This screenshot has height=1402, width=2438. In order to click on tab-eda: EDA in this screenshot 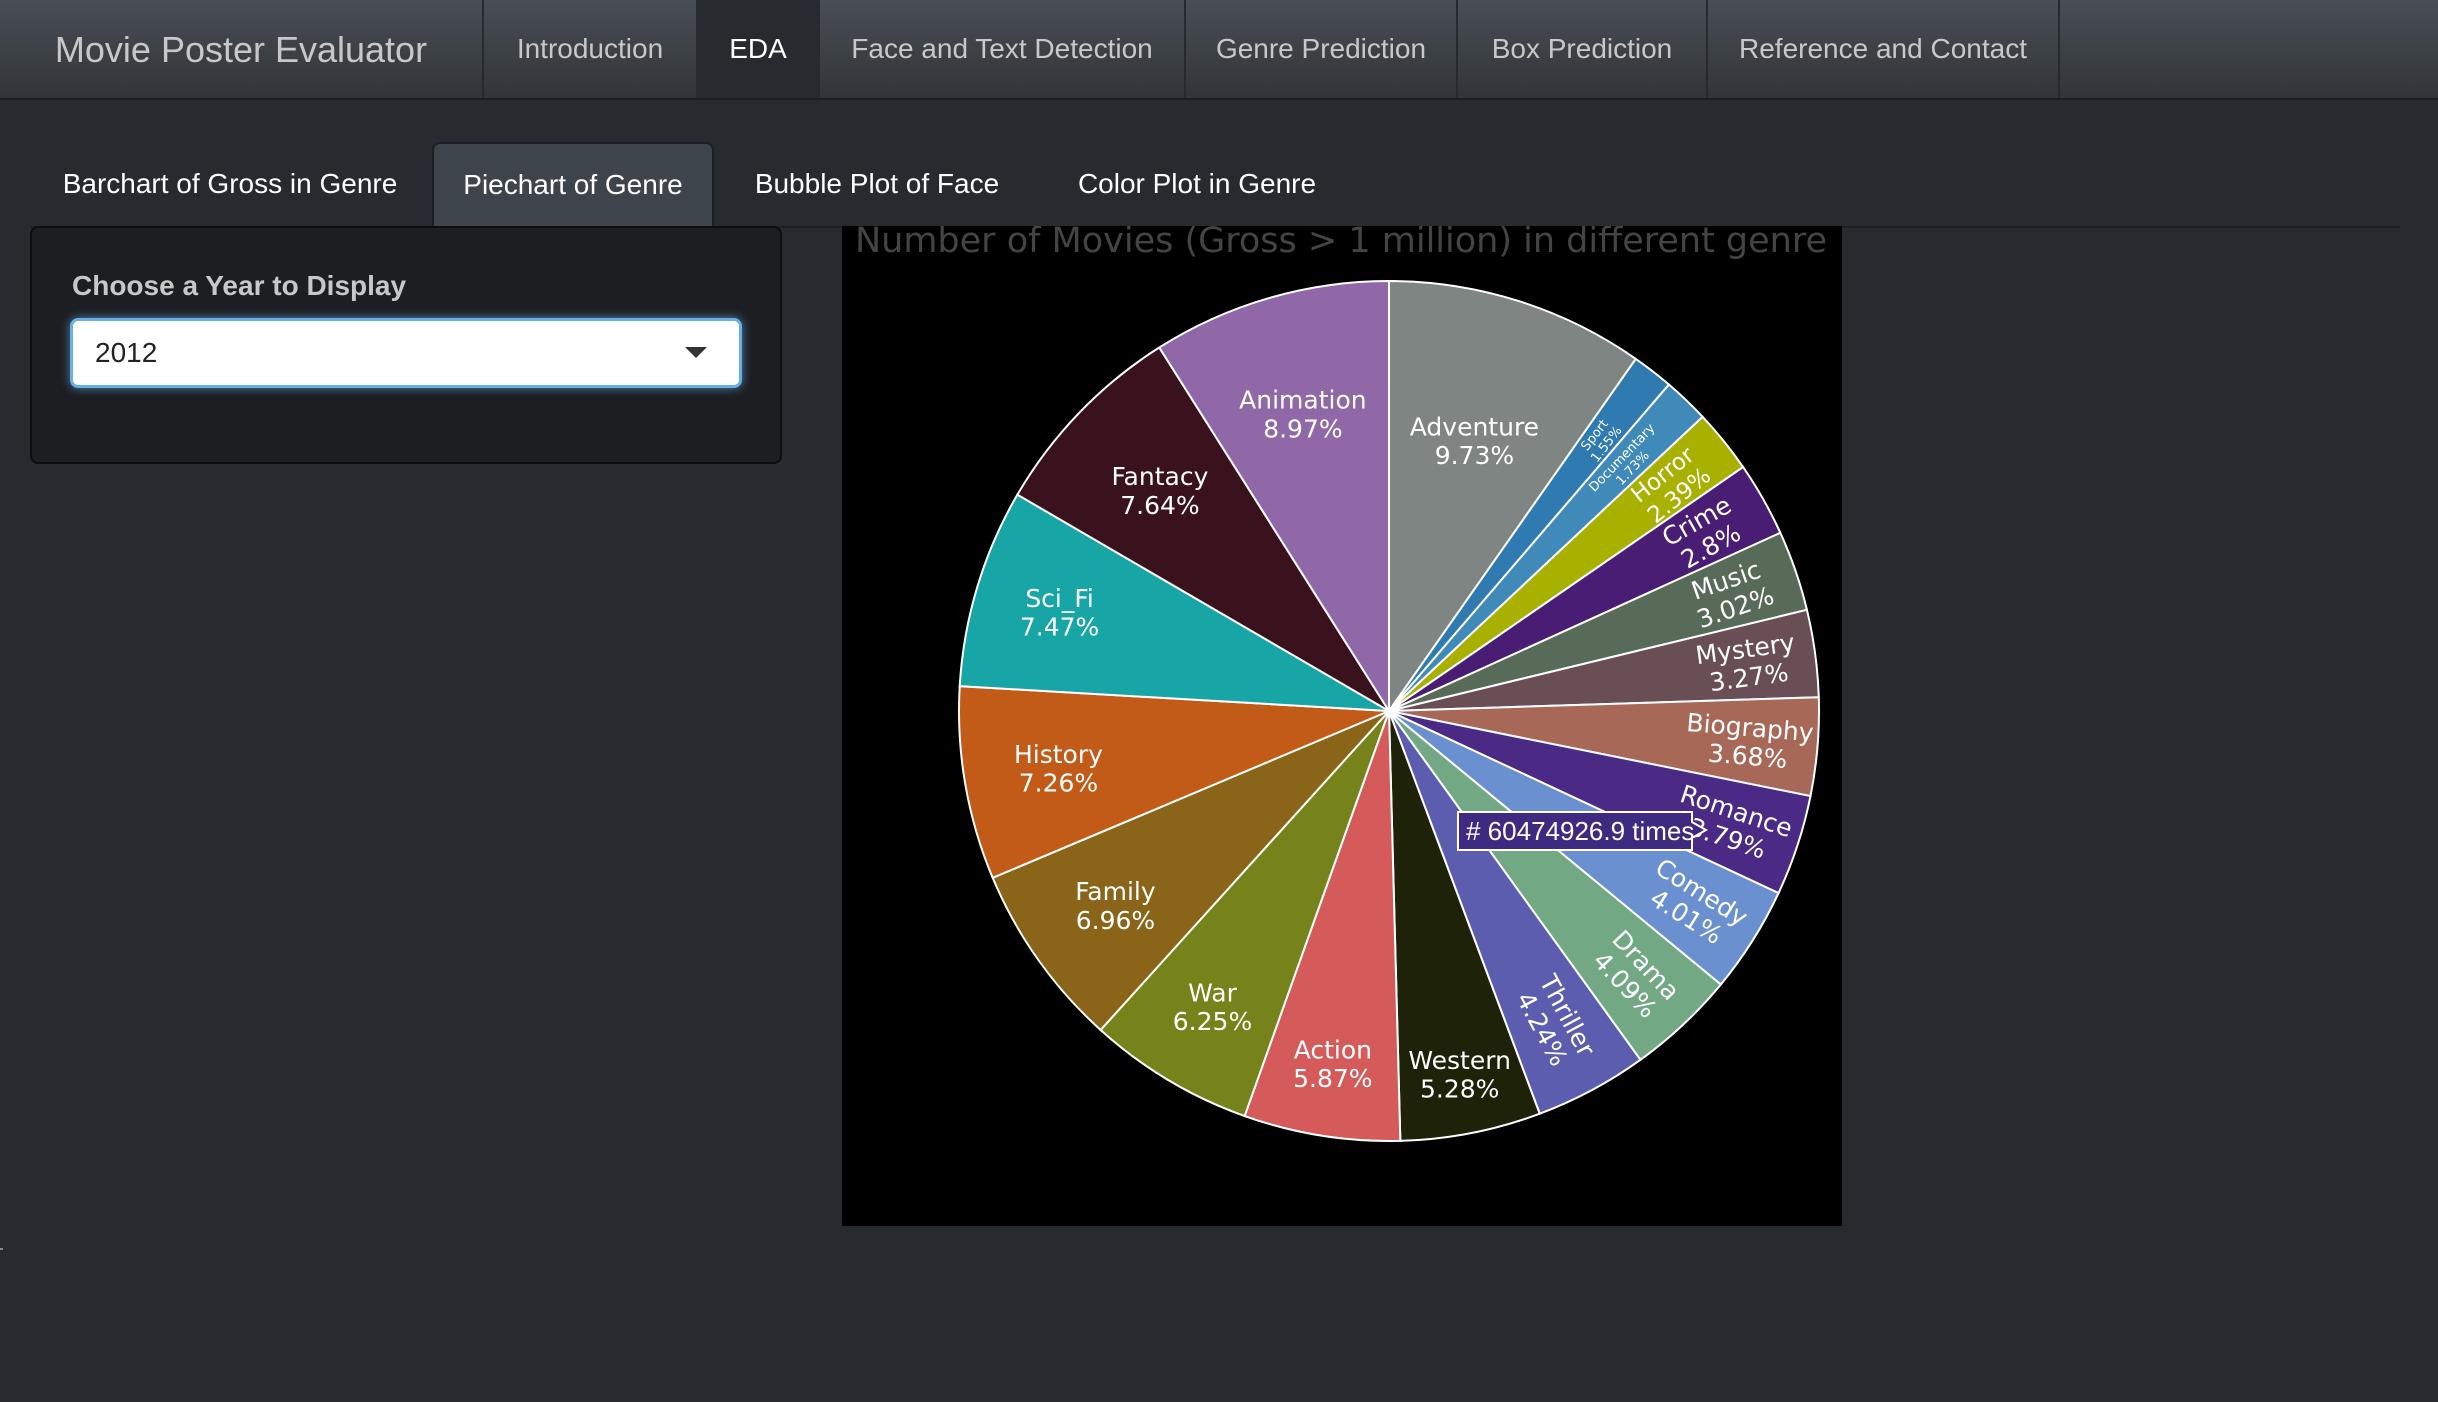, I will do `click(757, 49)`.